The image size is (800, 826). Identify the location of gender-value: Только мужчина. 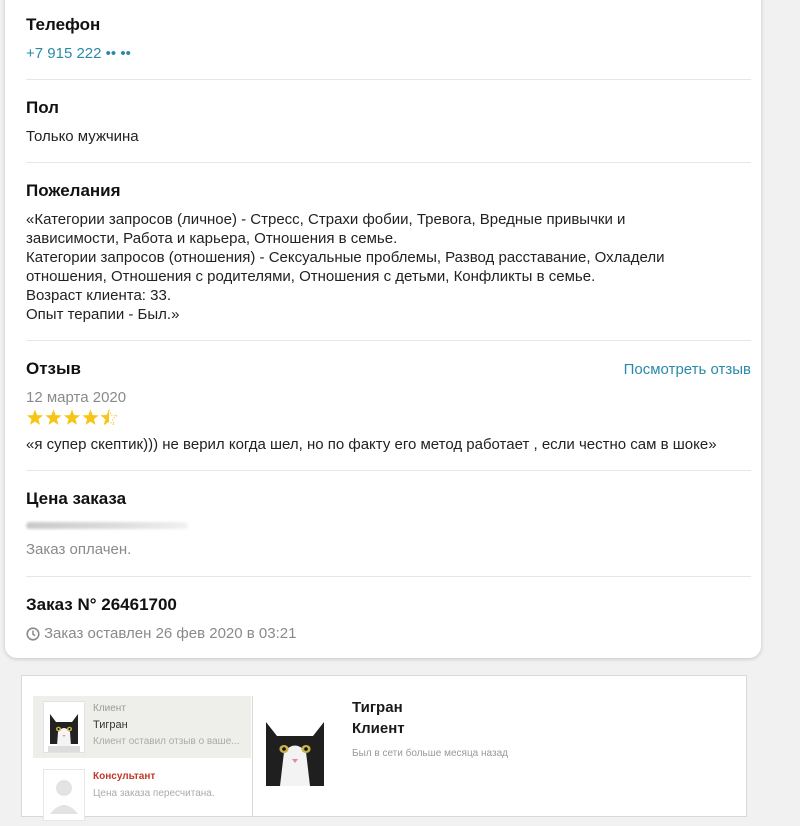
(82, 136).